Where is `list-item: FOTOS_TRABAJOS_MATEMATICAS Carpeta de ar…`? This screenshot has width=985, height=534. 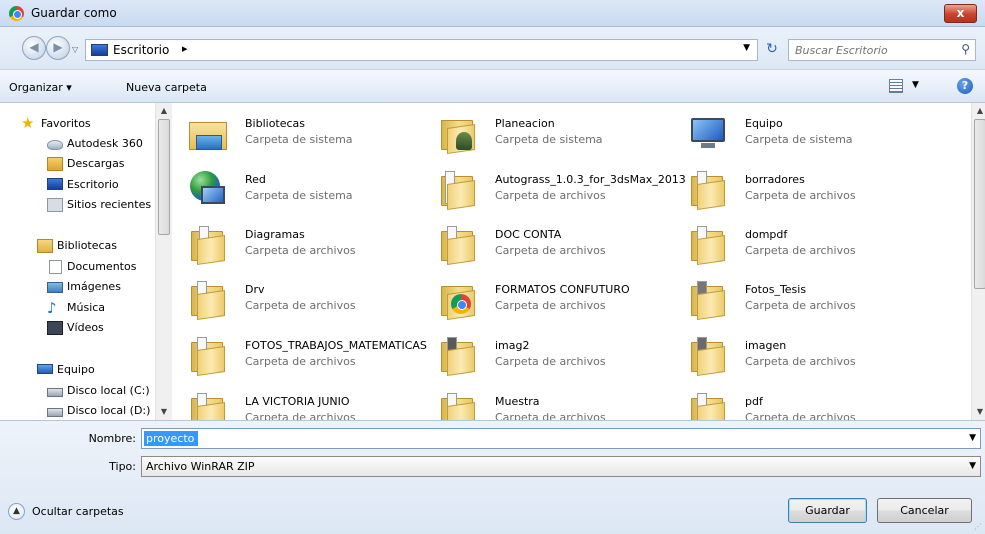 list-item: FOTOS_TRABAJOS_MATEMATICAS Carpeta de ar… is located at coordinates (301, 353).